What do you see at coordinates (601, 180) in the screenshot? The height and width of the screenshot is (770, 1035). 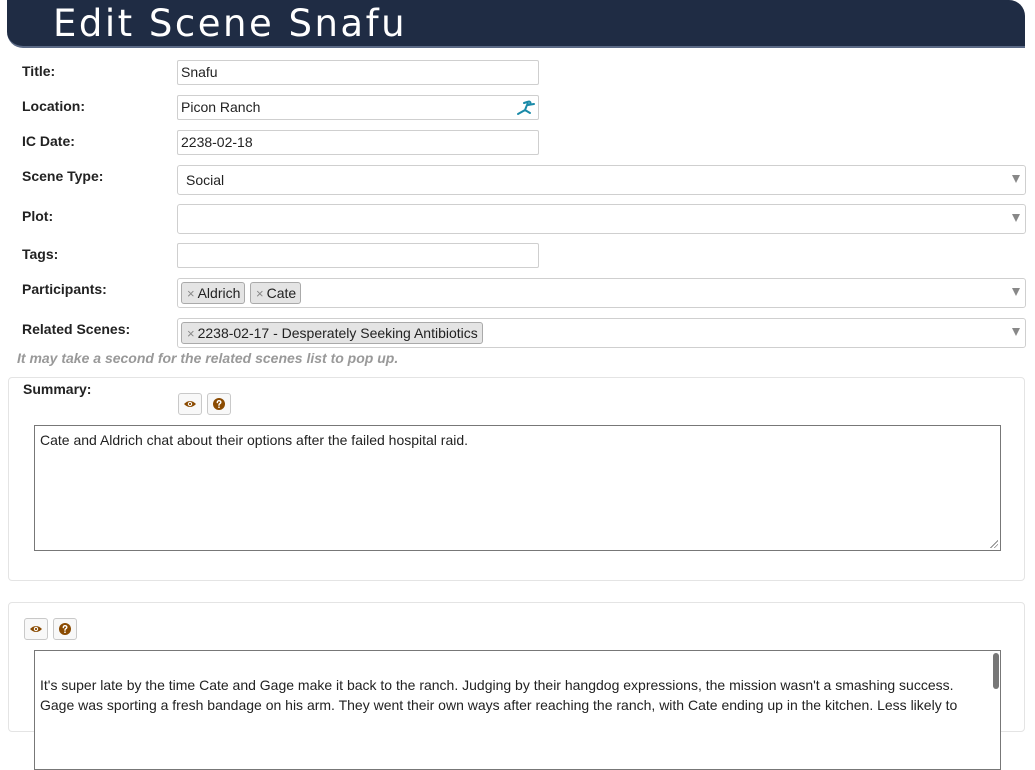 I see `scenetype-select: Social` at bounding box center [601, 180].